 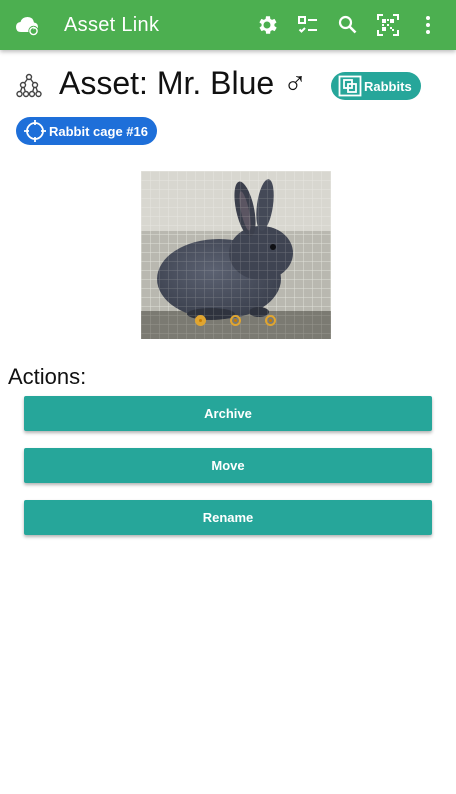 I want to click on move-button: Move, so click(x=228, y=465).